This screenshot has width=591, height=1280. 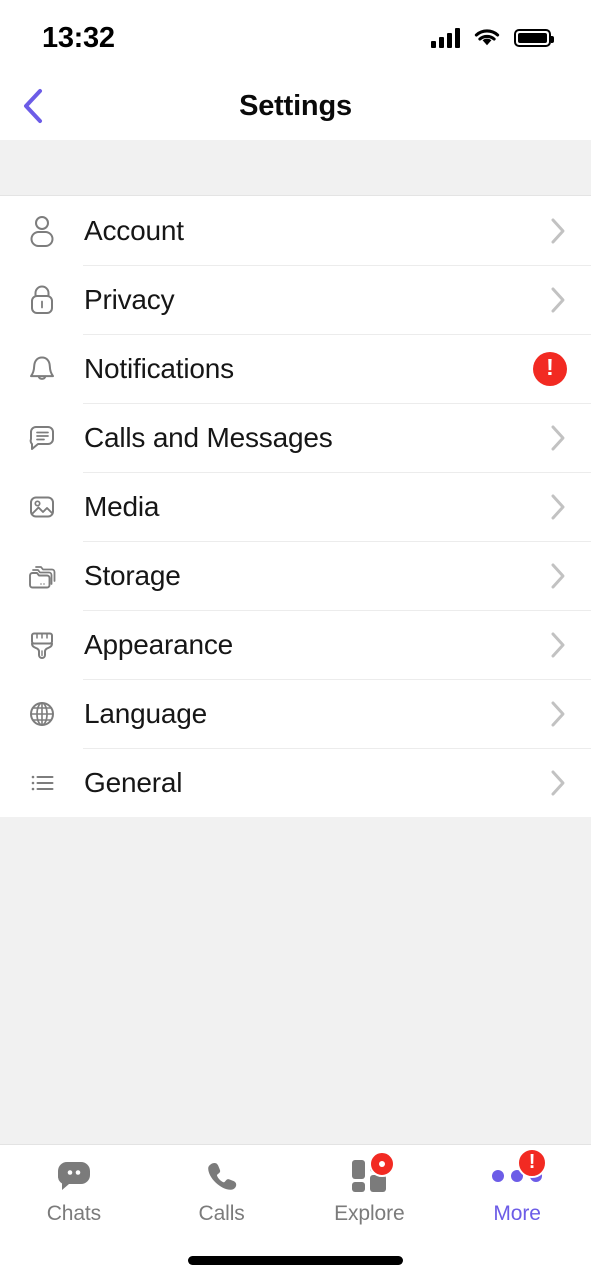 I want to click on settings-row-calls-and-messages: Calls and Messages, so click(x=295, y=437).